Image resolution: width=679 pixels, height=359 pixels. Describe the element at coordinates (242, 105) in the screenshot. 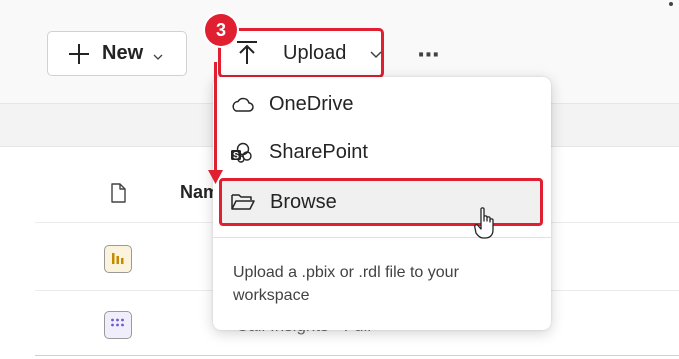

I see `cloud-icon` at that location.